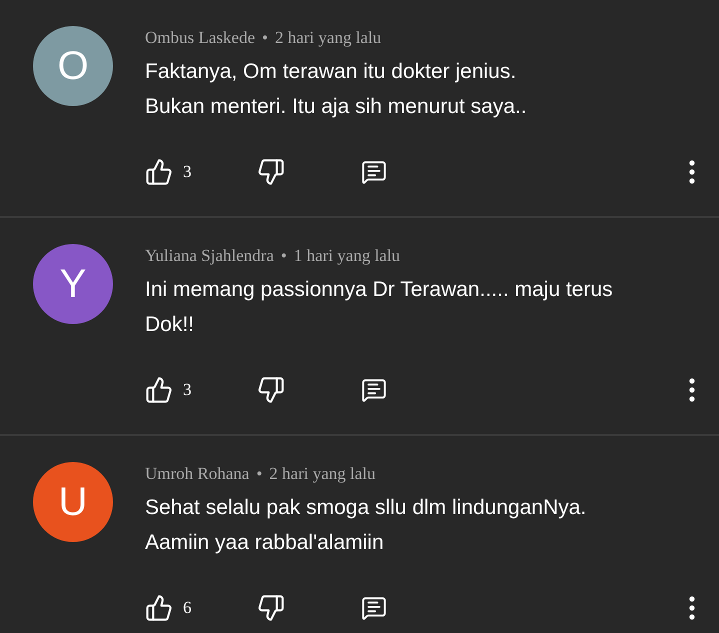  I want to click on author-name: Umroh Rohana, so click(197, 474).